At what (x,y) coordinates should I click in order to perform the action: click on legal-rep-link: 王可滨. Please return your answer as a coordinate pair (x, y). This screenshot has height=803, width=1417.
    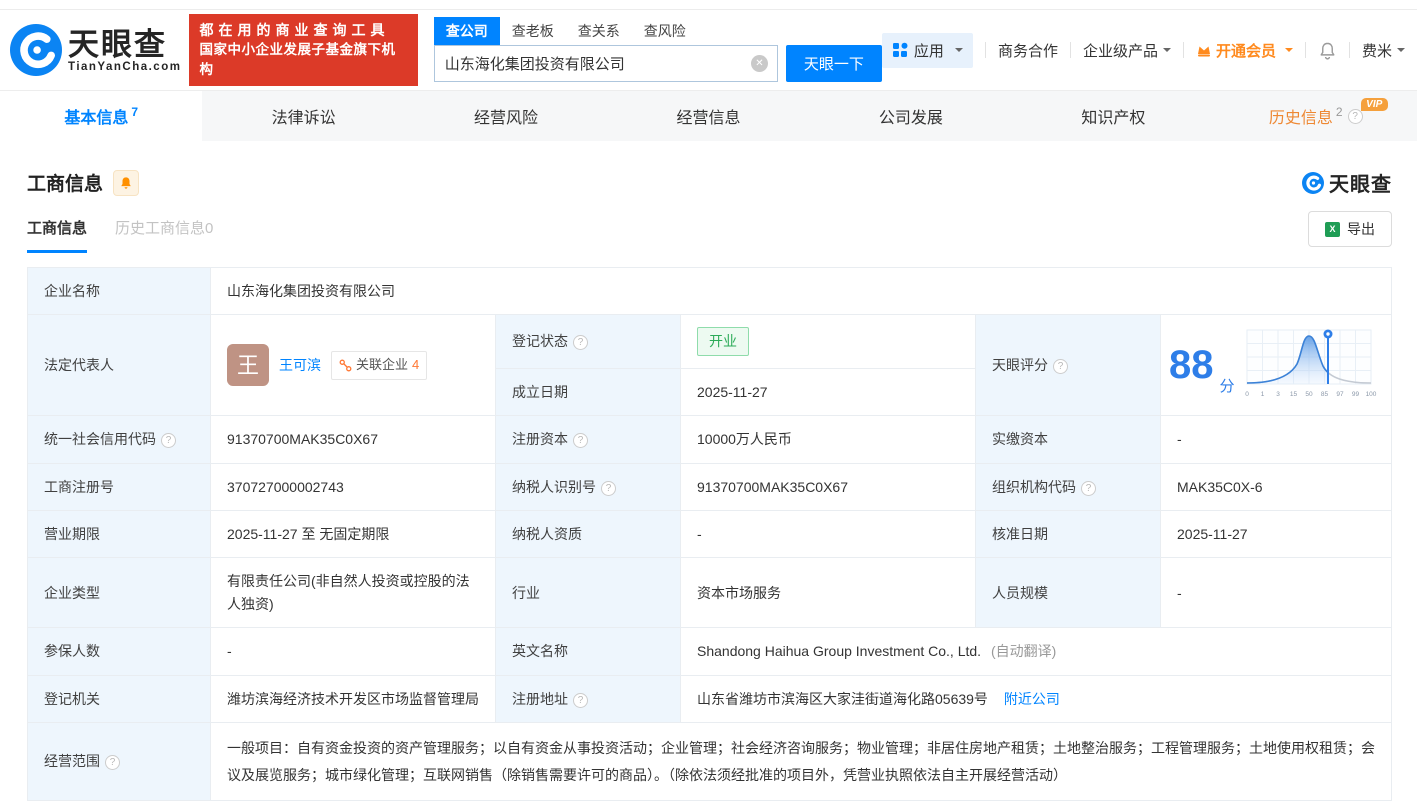
    Looking at the image, I should click on (300, 365).